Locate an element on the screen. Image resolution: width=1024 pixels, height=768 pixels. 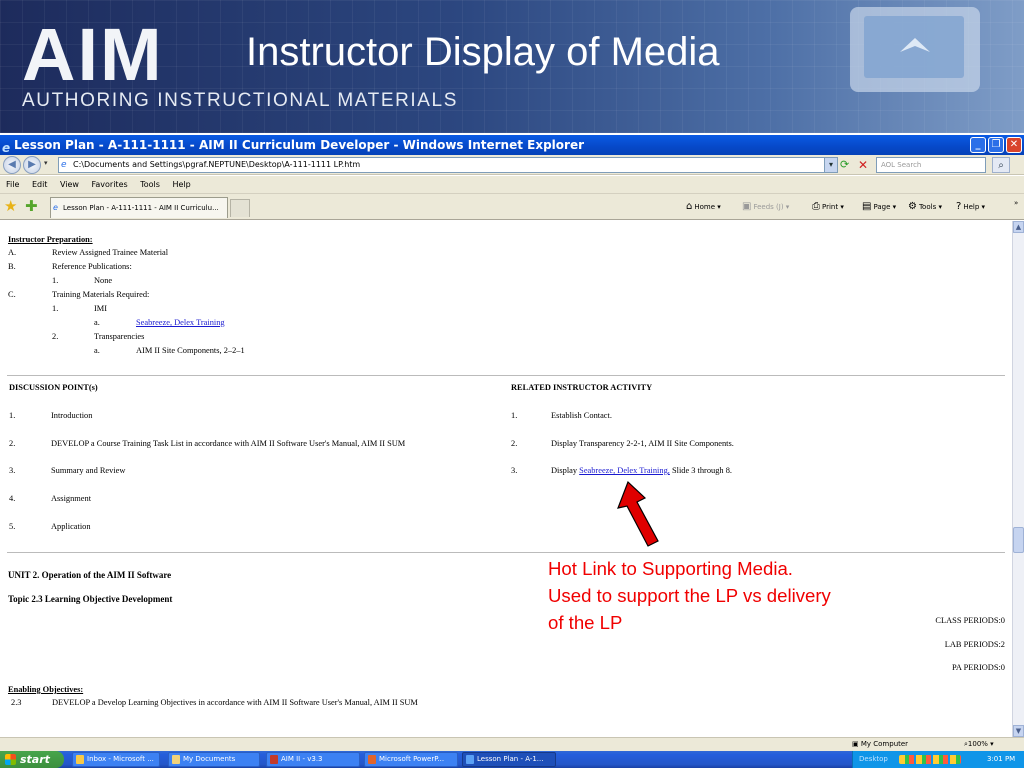
feeds-icon: ▣ is located at coordinates (747, 206).